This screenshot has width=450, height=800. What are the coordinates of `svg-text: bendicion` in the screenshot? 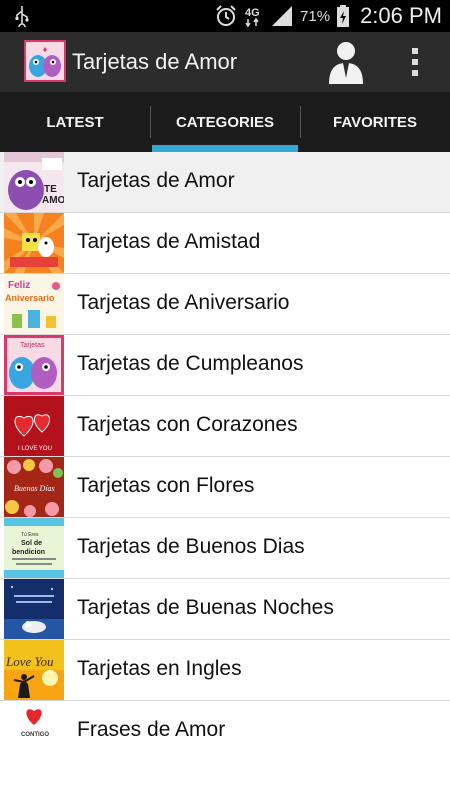 It's located at (28, 552).